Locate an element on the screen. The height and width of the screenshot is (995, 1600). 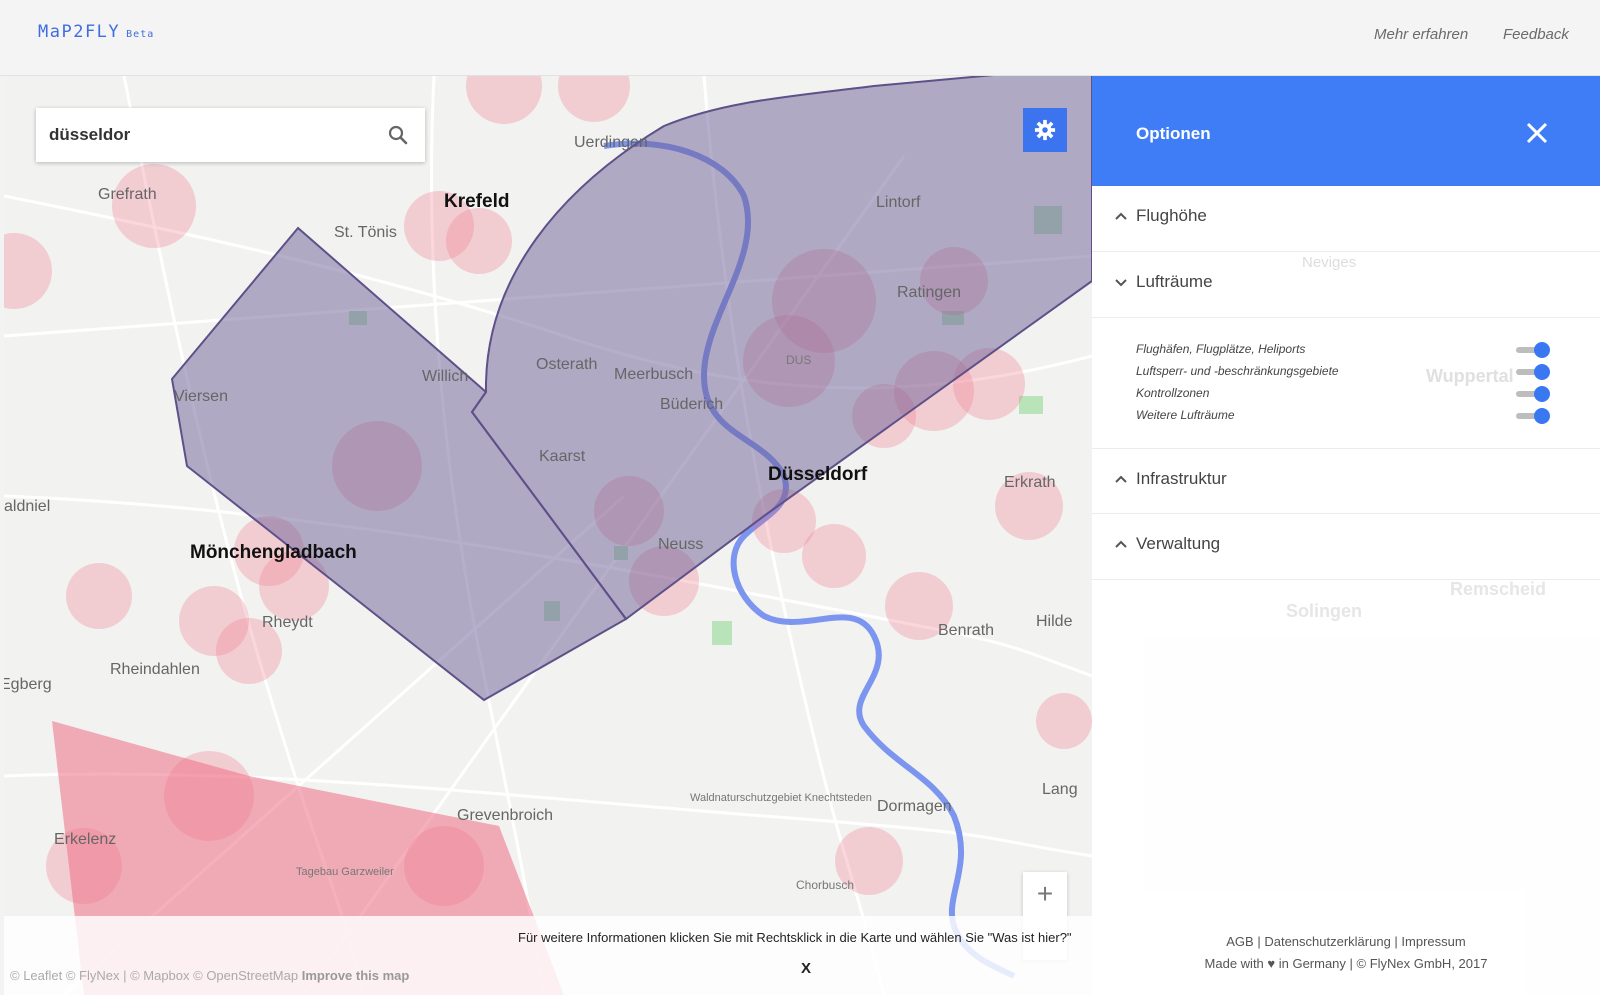
map-city-label: Düsseldorf is located at coordinates (818, 474).